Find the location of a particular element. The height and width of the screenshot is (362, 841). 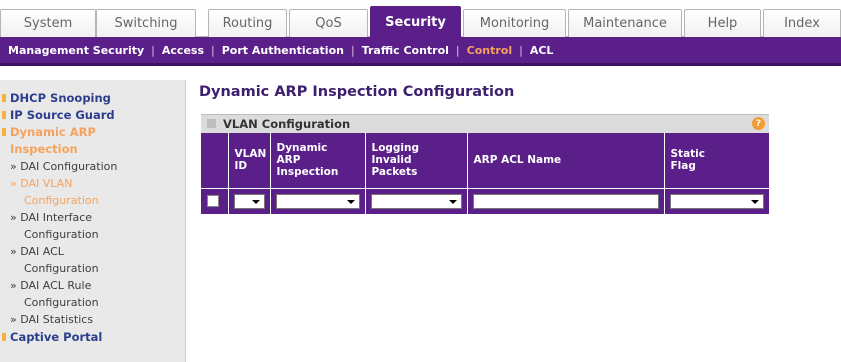

cell-arp-acl-name is located at coordinates (566, 200).